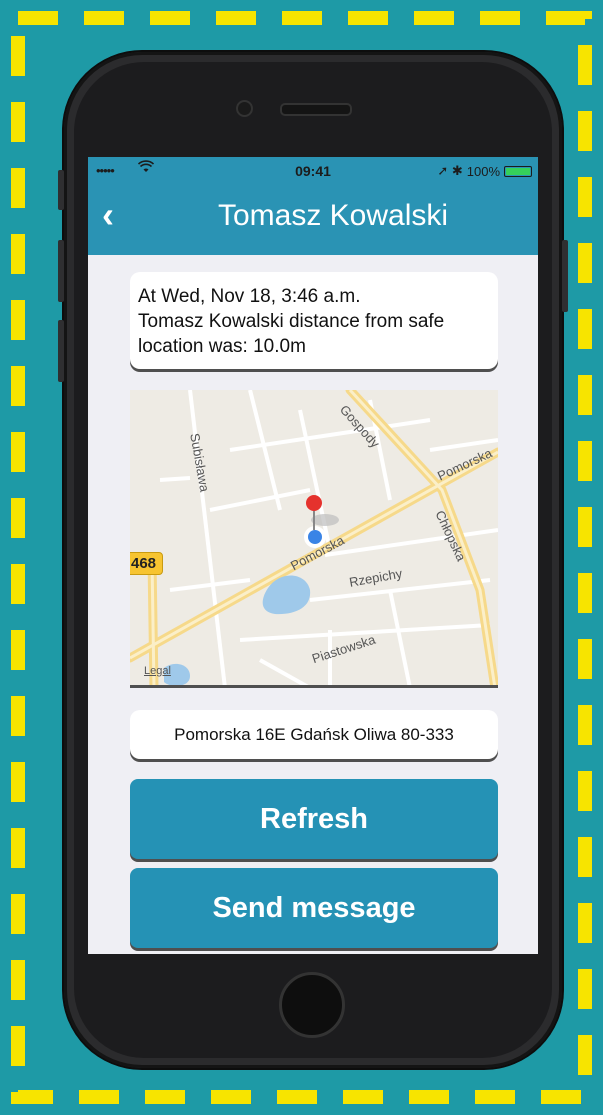  I want to click on address-card: Pomorska 16E Gdańsk Oliwa 80-333, so click(314, 734).